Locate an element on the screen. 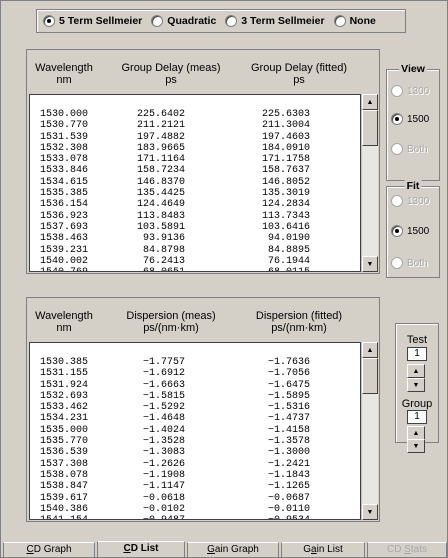  list-row: 1538.463 93.9136 94.0190 is located at coordinates (197, 238).